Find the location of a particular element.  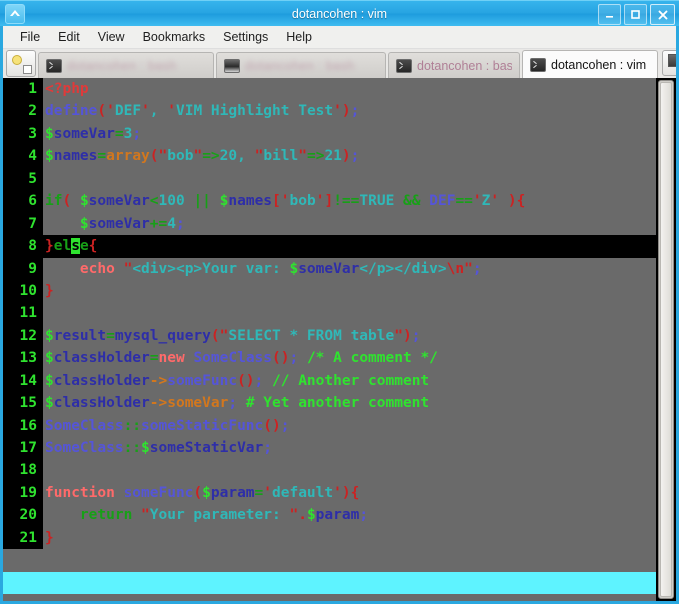

code-line: 19 function someFunc($param='default'){ is located at coordinates (329, 493).